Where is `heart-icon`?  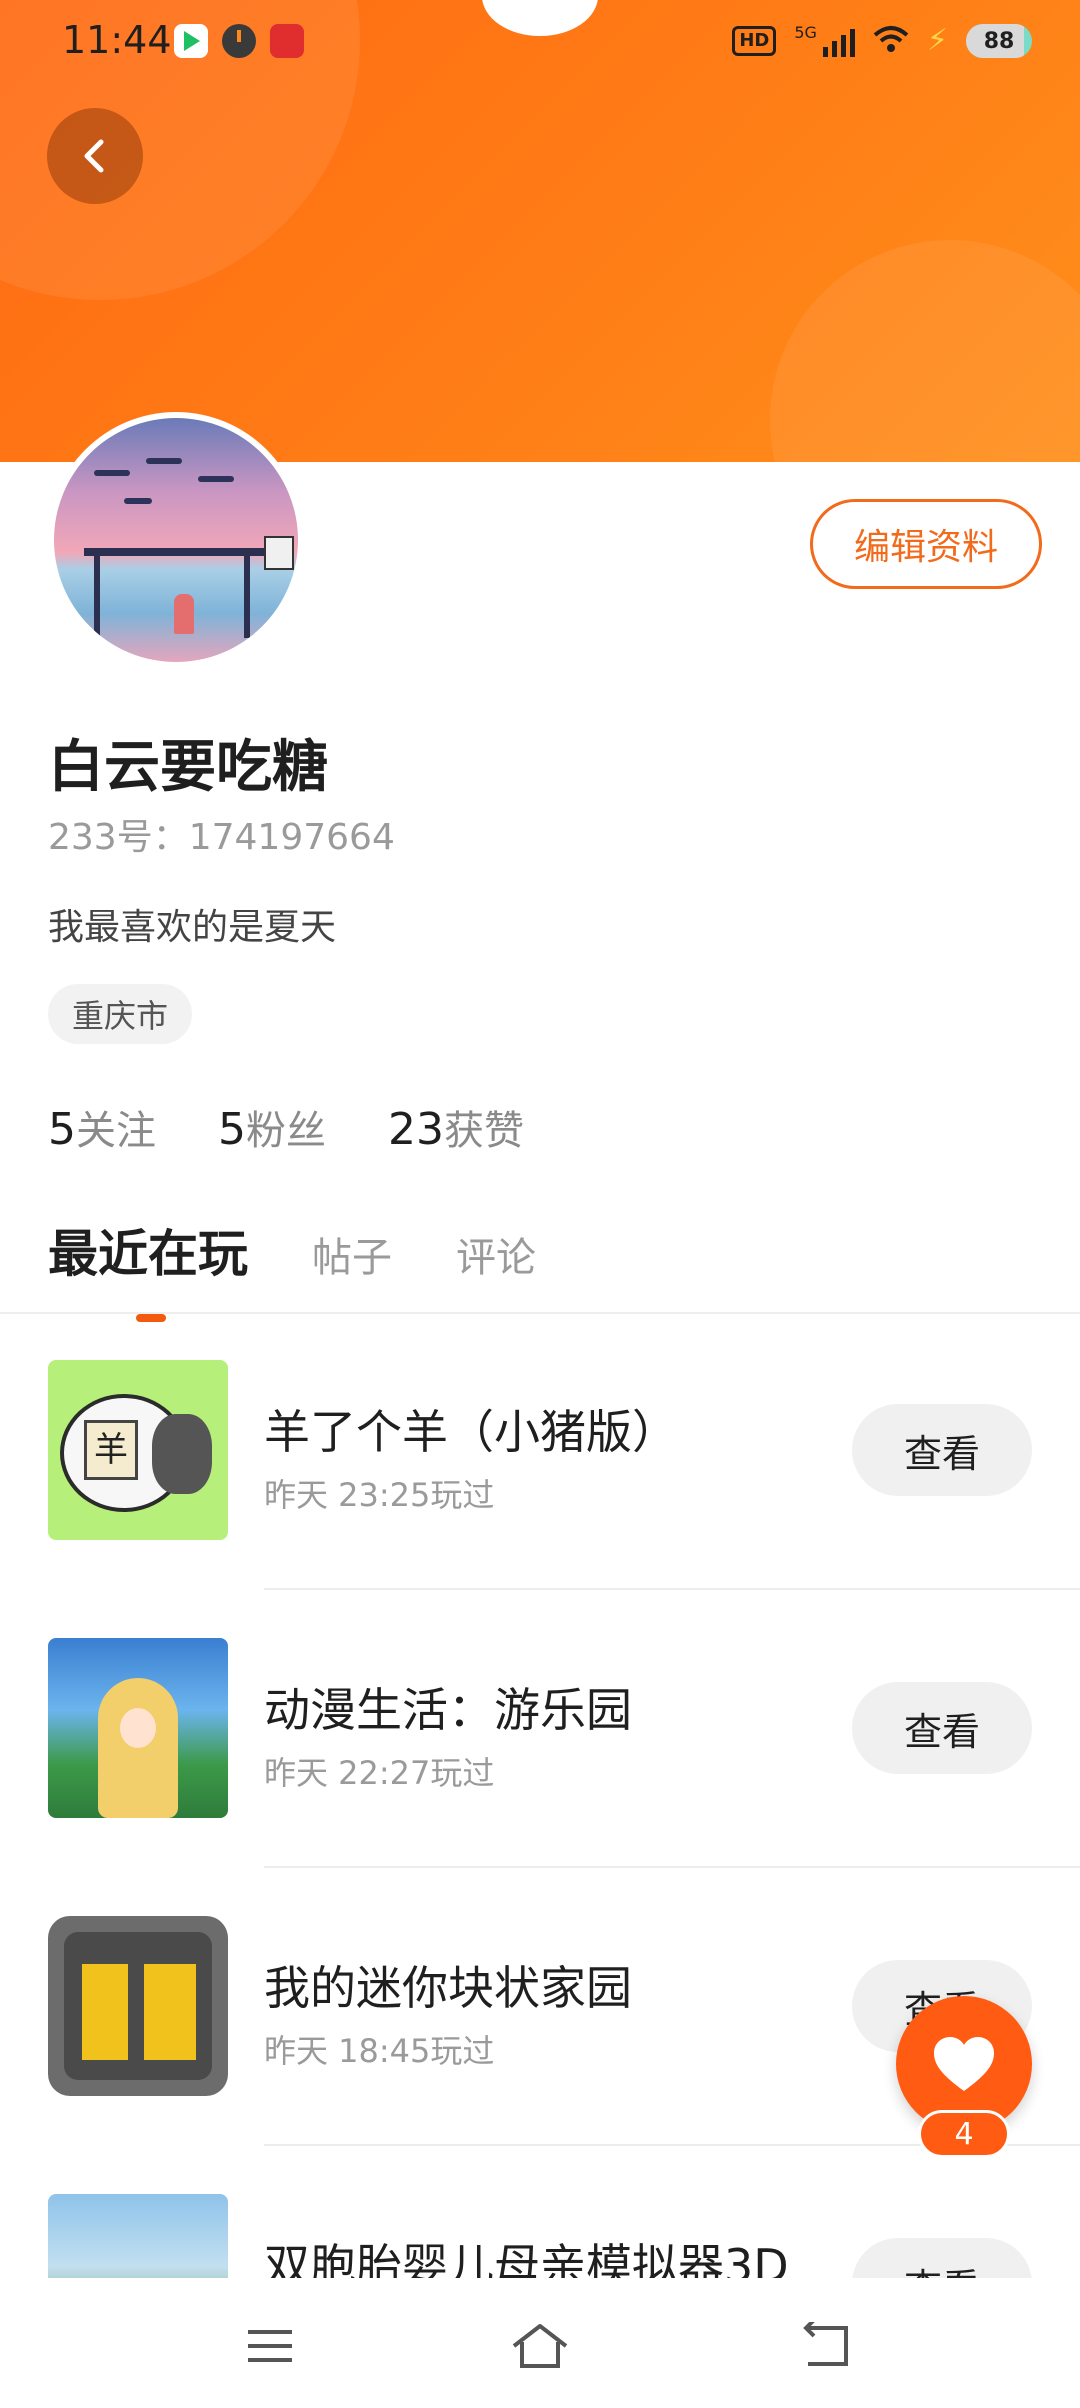
heart-icon is located at coordinates (964, 2064).